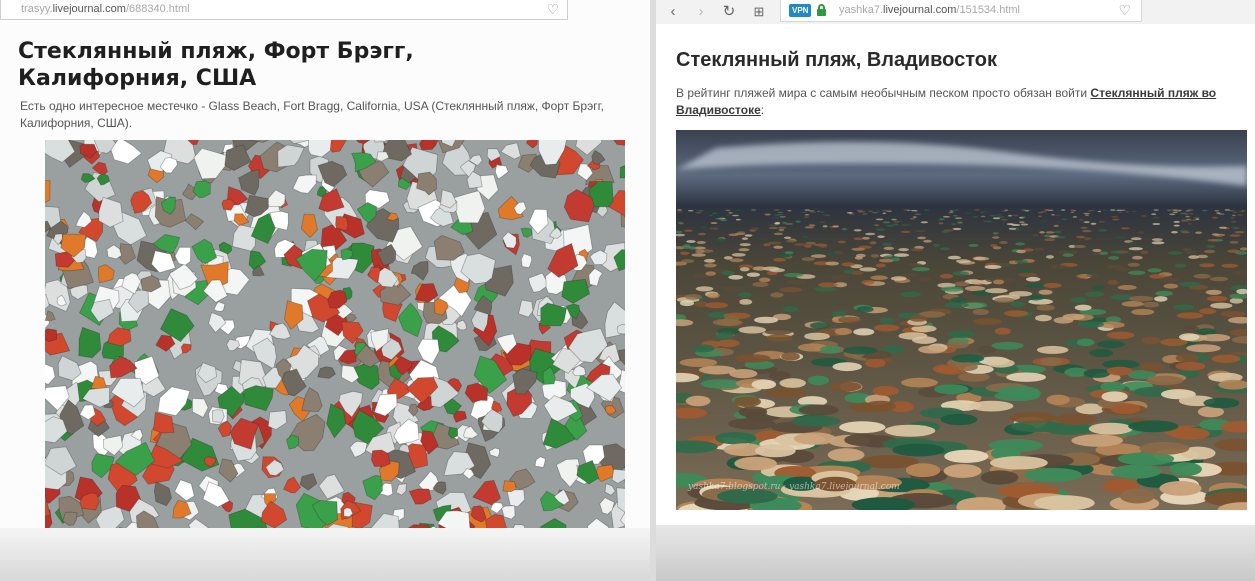  I want to click on reload-icon: ↻, so click(729, 12).